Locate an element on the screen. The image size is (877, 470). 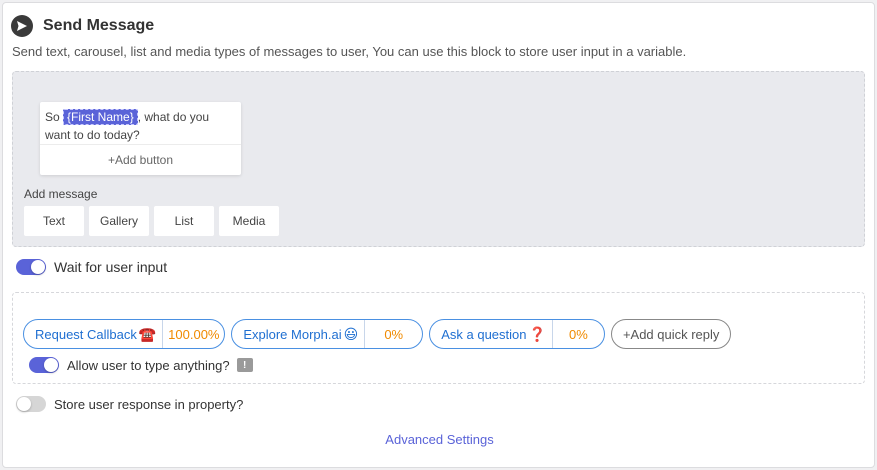
message-text-before: So is located at coordinates (54, 117).